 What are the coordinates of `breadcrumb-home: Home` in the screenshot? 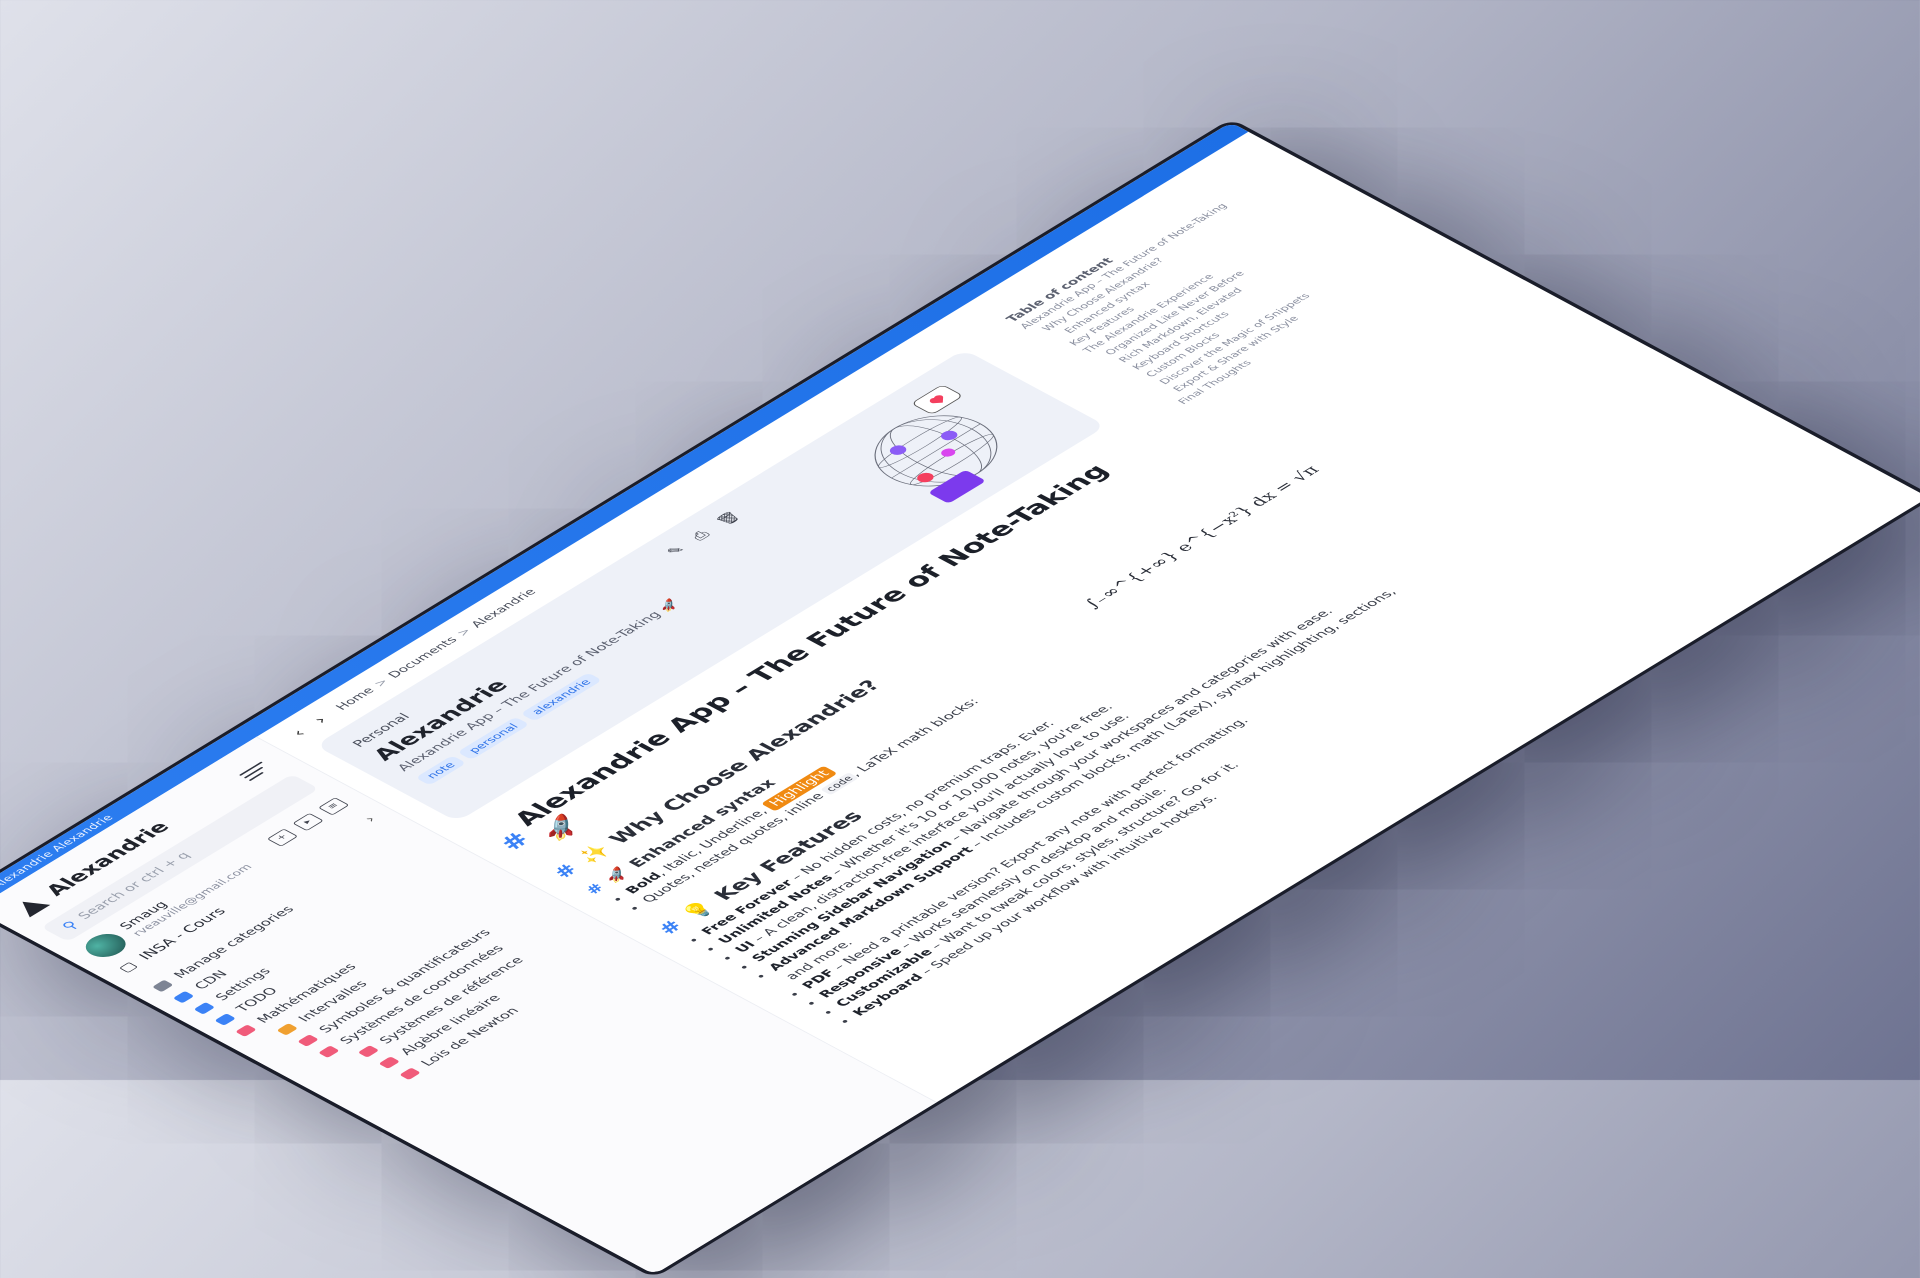 It's located at (355, 699).